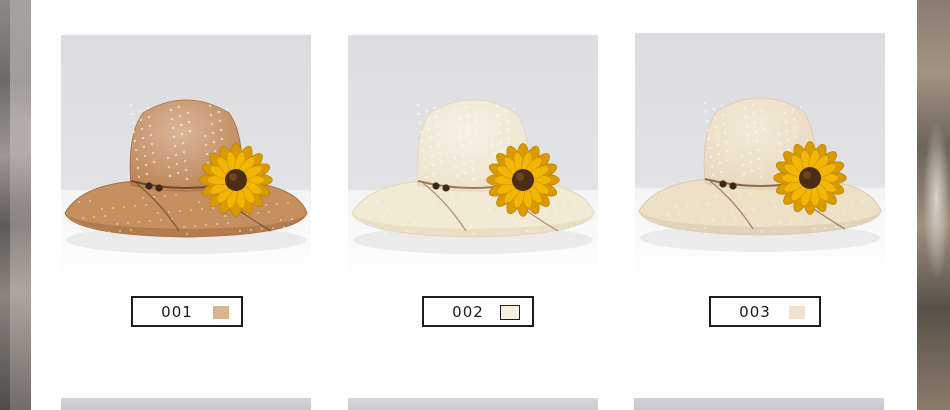 Image resolution: width=950 pixels, height=410 pixels. I want to click on color-label-001: 001, so click(187, 311).